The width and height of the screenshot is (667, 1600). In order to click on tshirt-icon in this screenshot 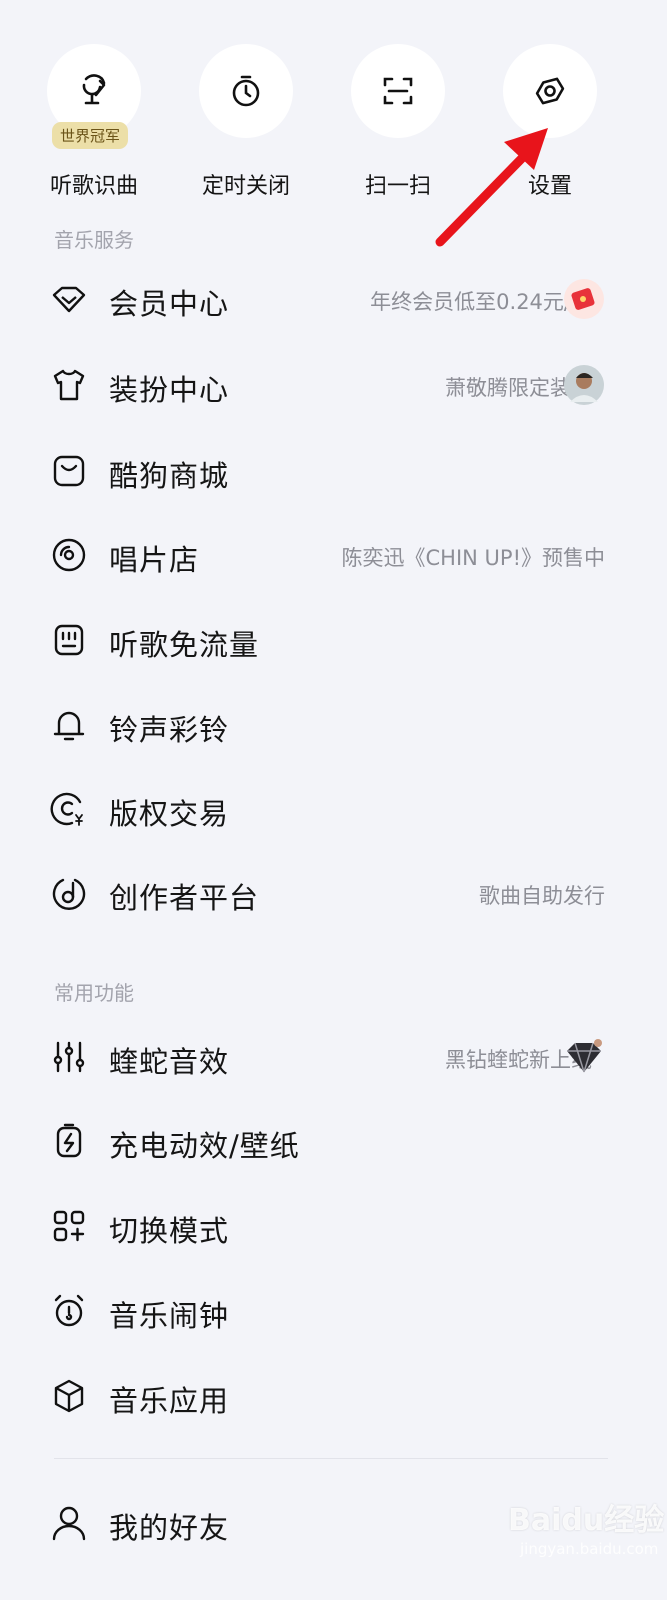, I will do `click(69, 385)`.